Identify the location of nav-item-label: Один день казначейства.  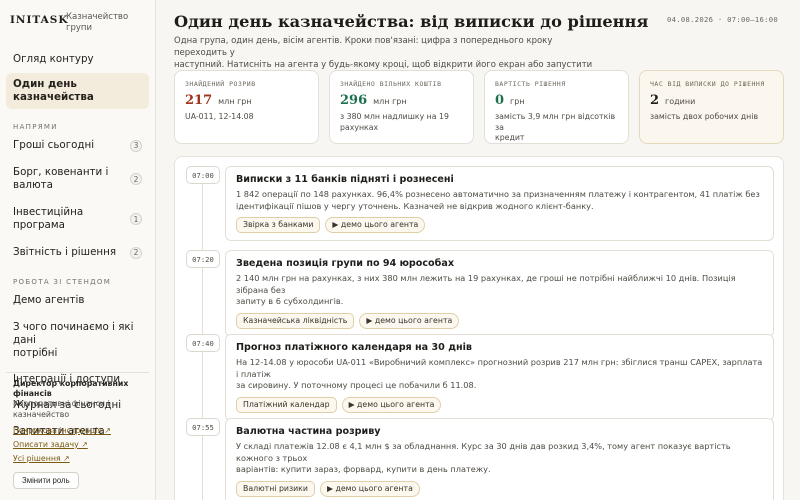
(53, 90).